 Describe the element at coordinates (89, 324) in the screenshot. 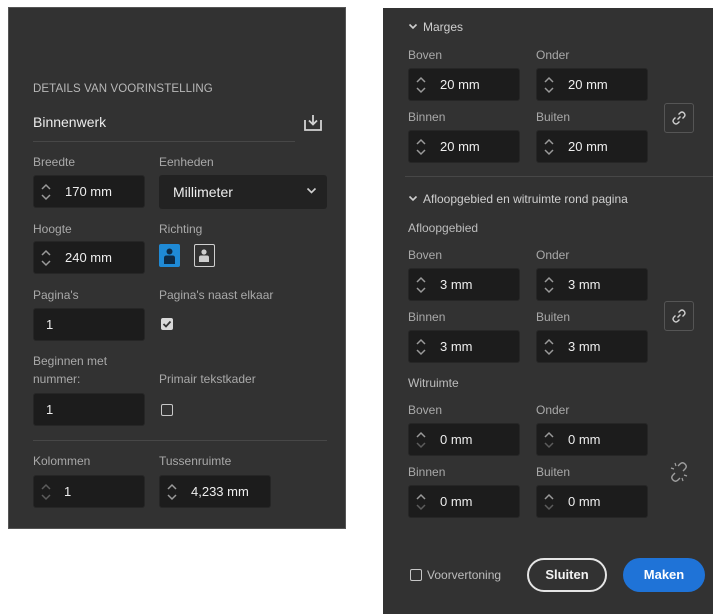

I see `pages-field: 1` at that location.